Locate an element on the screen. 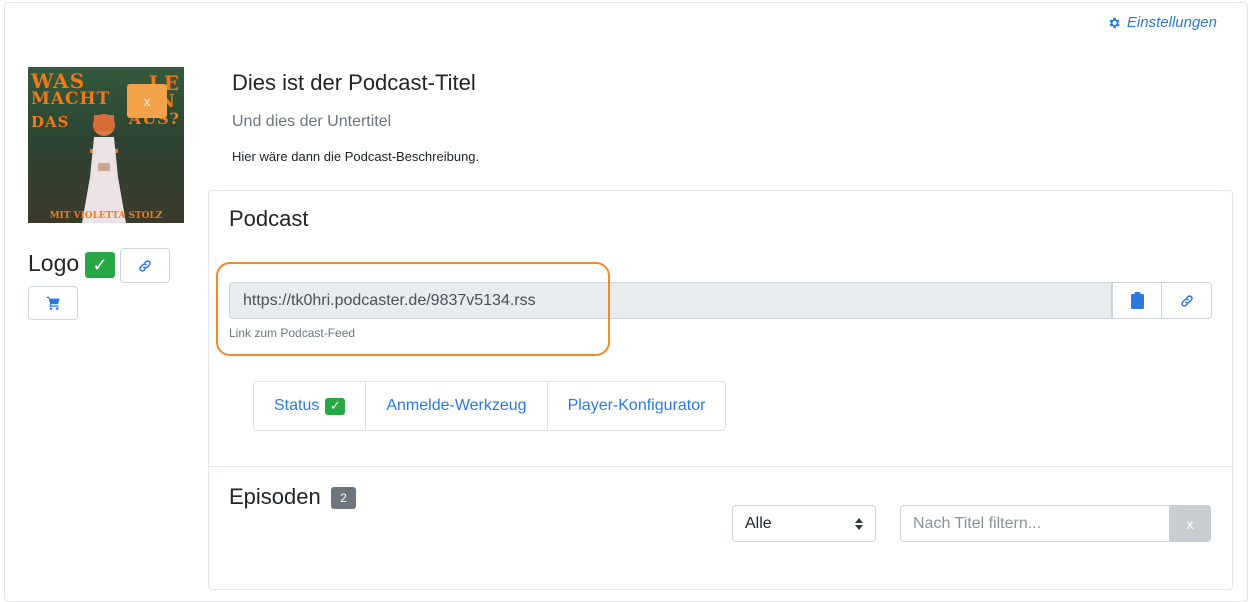 Image resolution: width=1251 pixels, height=602 pixels. logo-check-badge: ✓ is located at coordinates (100, 265).